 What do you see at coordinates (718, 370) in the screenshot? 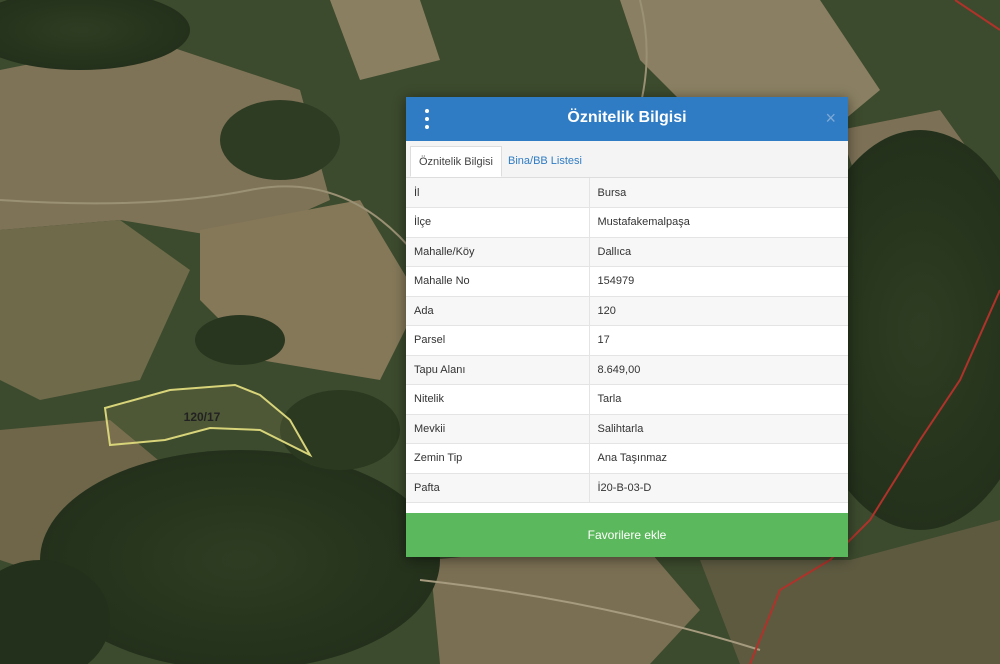
I see `attribute-value: 8.649,00` at bounding box center [718, 370].